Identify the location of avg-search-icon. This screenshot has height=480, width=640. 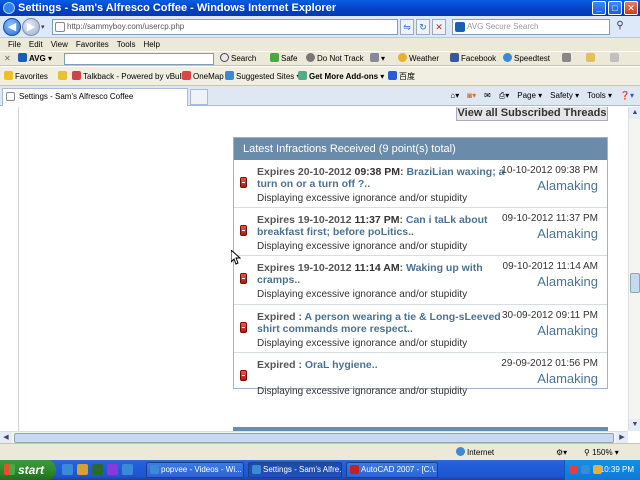
(460, 27).